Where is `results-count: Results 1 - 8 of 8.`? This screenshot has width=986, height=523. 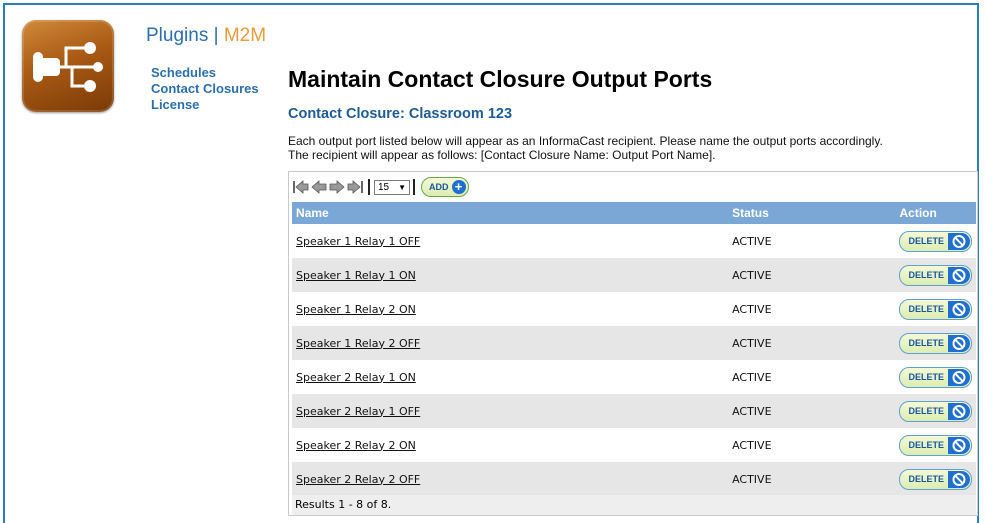
results-count: Results 1 - 8 of 8. is located at coordinates (634, 505).